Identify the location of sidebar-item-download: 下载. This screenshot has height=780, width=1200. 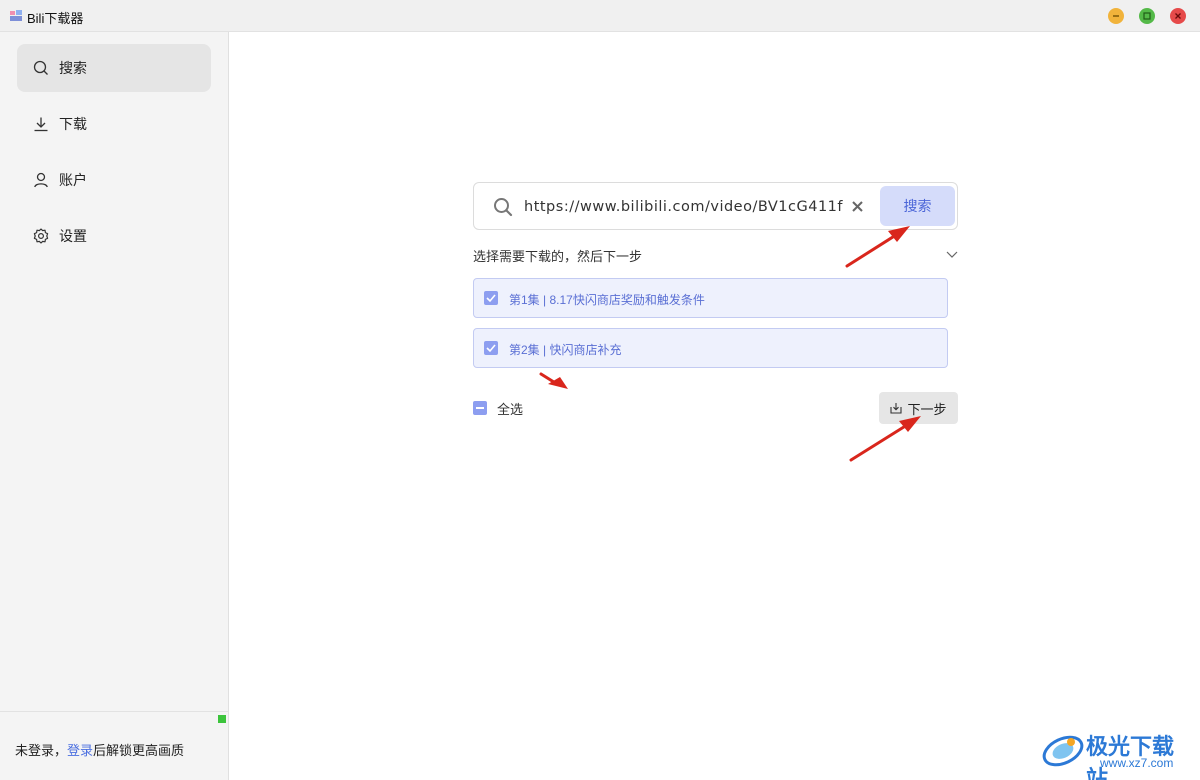
(114, 124).